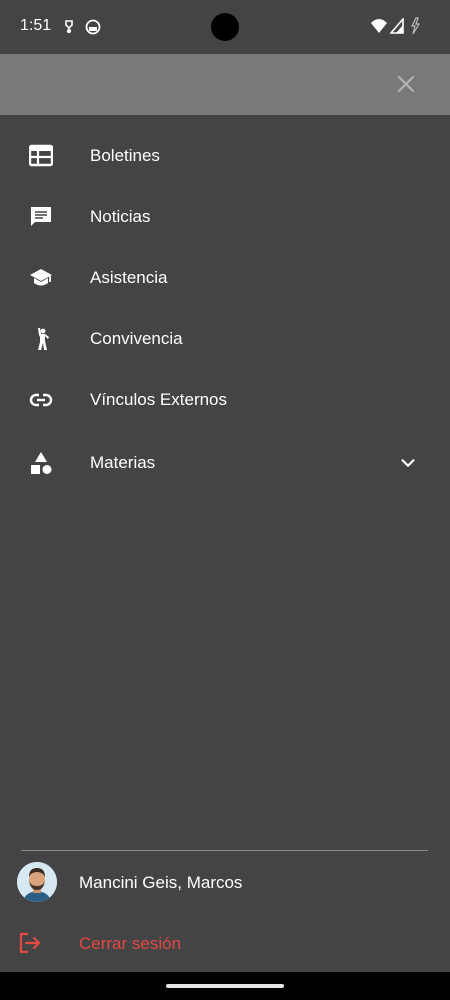  Describe the element at coordinates (43, 339) in the screenshot. I see `person-wave-icon` at that location.